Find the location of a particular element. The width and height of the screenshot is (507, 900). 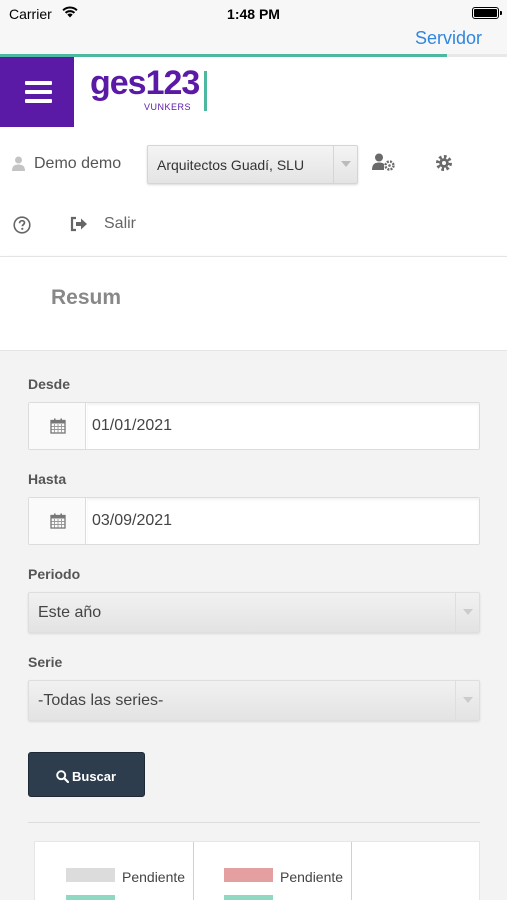

to-date-group is located at coordinates (254, 521).